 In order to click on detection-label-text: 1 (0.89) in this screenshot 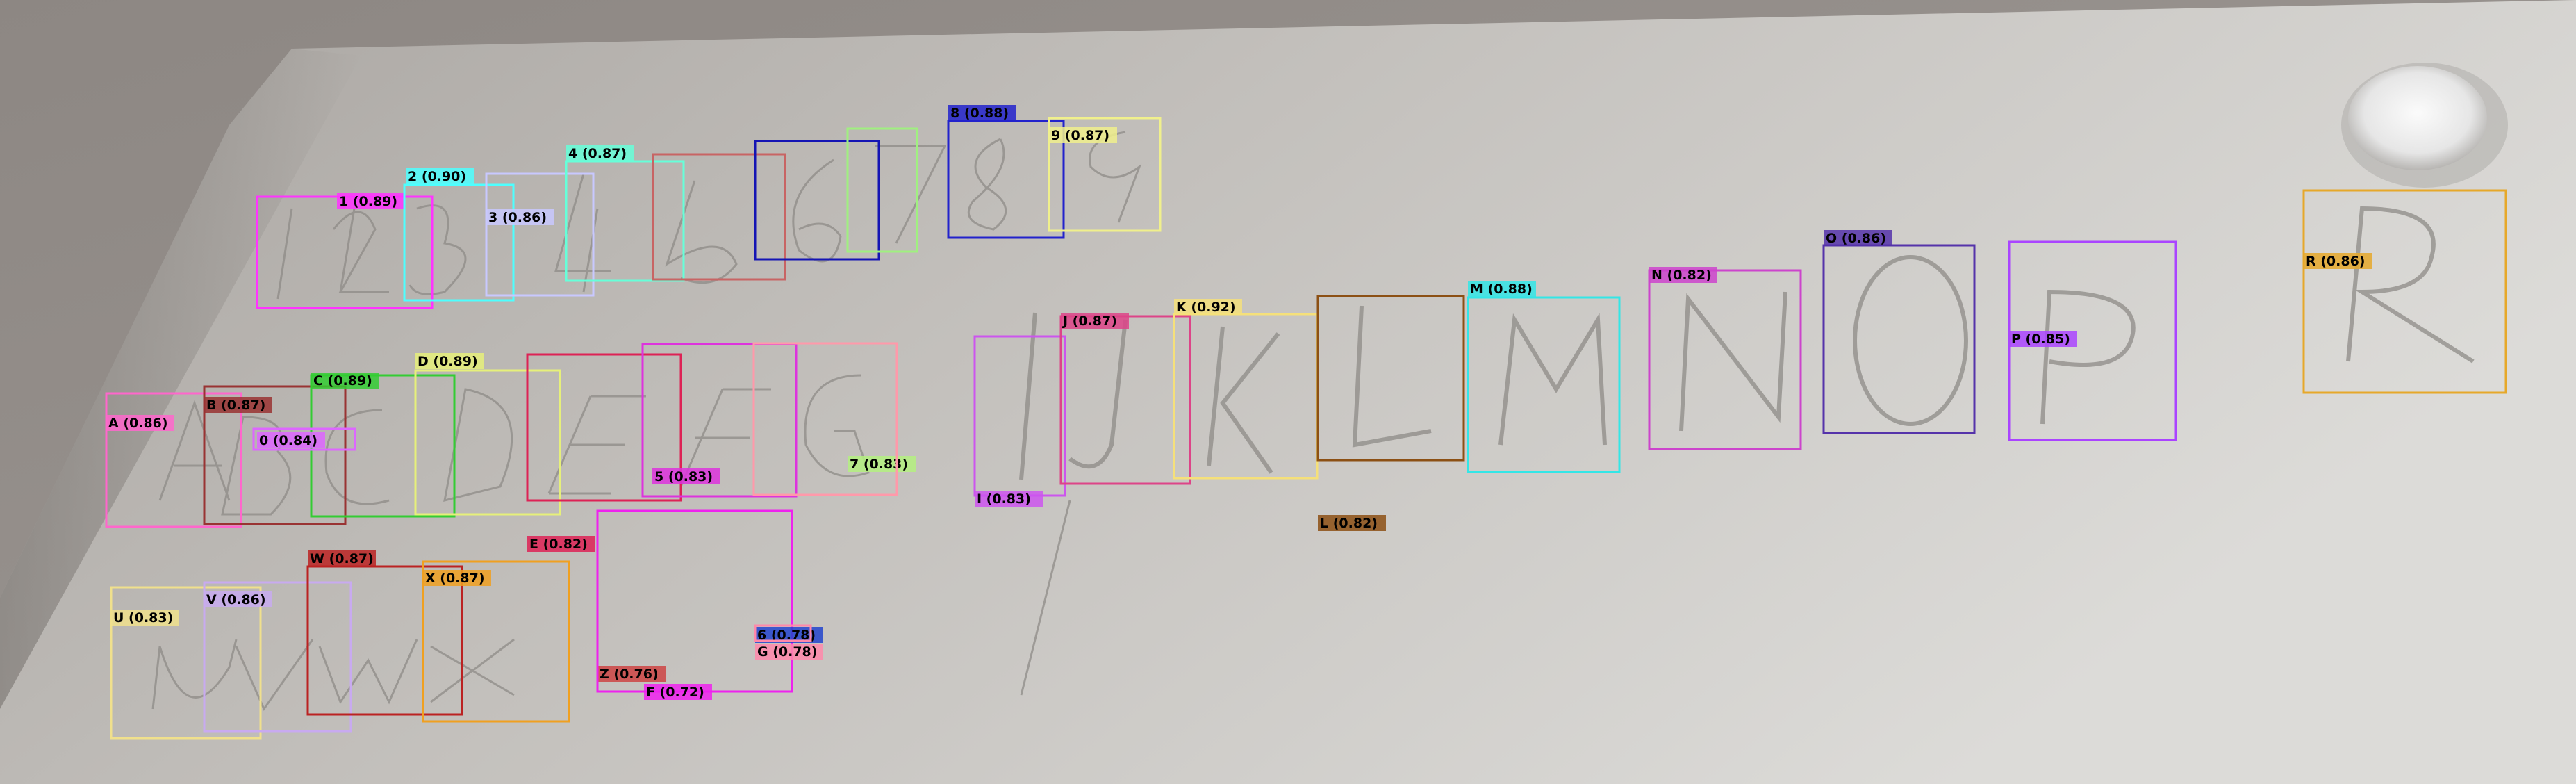, I will do `click(368, 201)`.